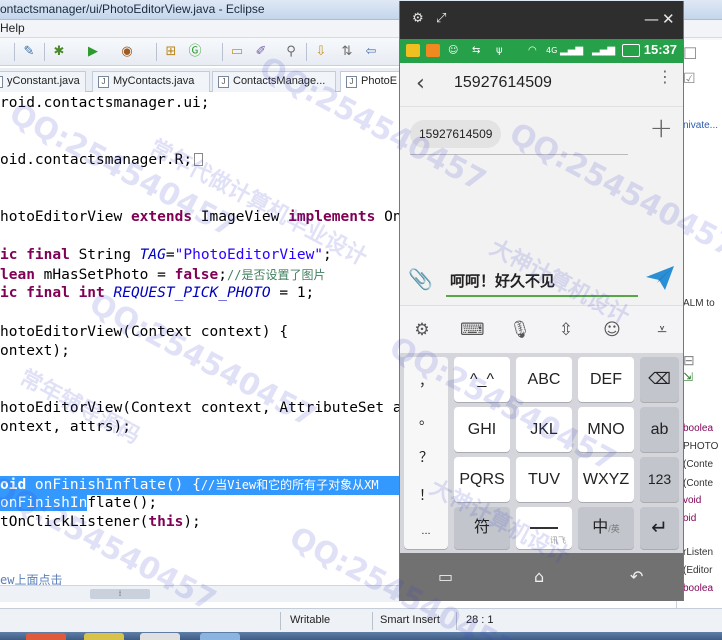 Image resolution: width=722 pixels, height=640 pixels. What do you see at coordinates (321, 52) in the screenshot?
I see `annotation-icon: ⇩` at bounding box center [321, 52].